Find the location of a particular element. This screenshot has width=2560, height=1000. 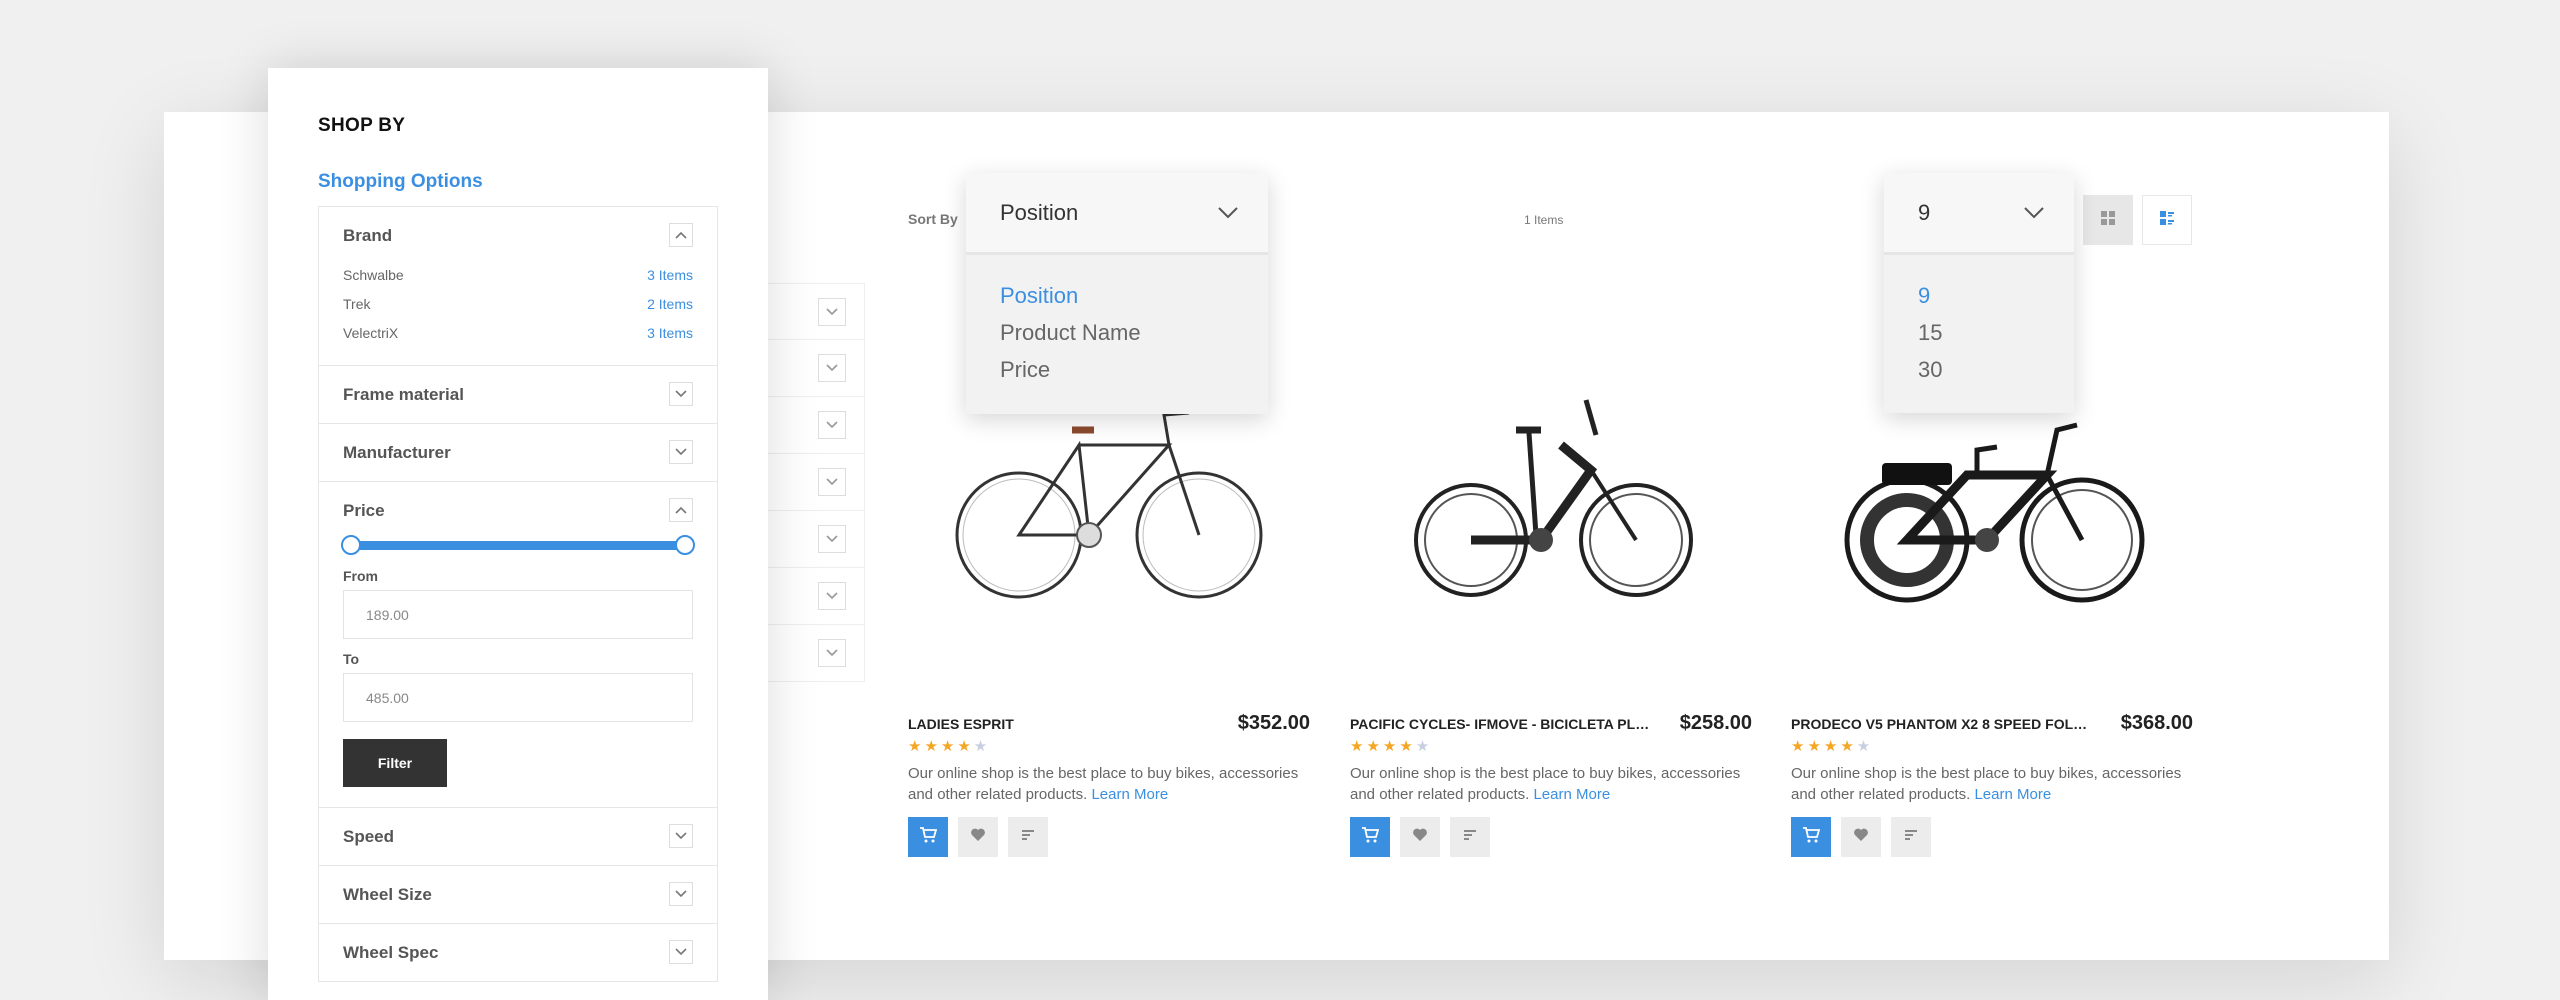

grid-view-button is located at coordinates (2108, 220).